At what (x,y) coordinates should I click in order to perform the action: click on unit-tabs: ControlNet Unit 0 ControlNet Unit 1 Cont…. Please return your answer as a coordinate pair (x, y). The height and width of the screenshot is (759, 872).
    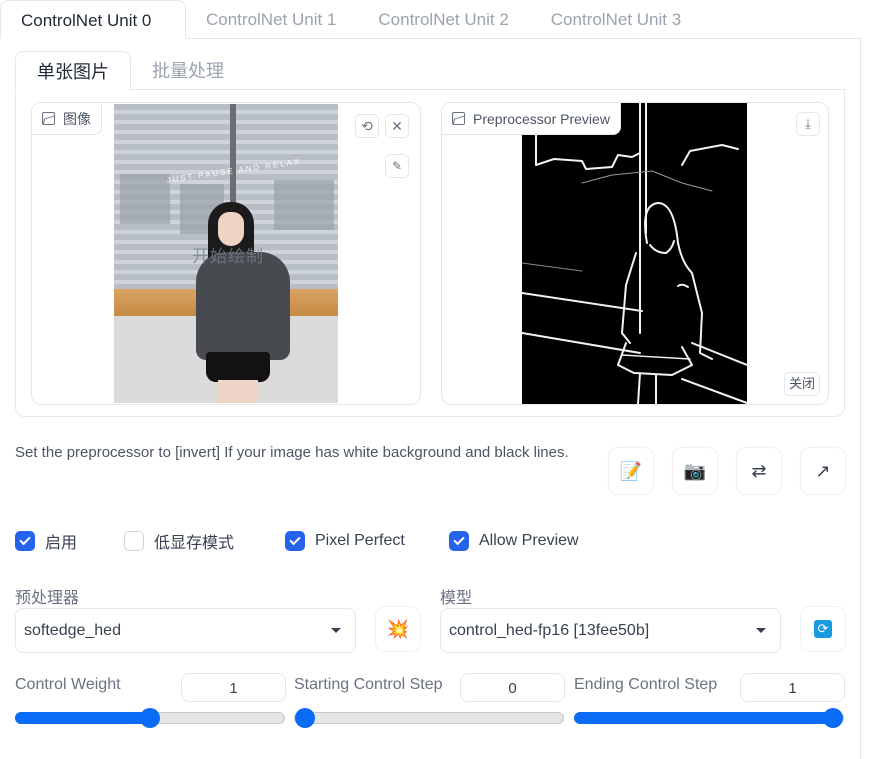
    Looking at the image, I should click on (350, 19).